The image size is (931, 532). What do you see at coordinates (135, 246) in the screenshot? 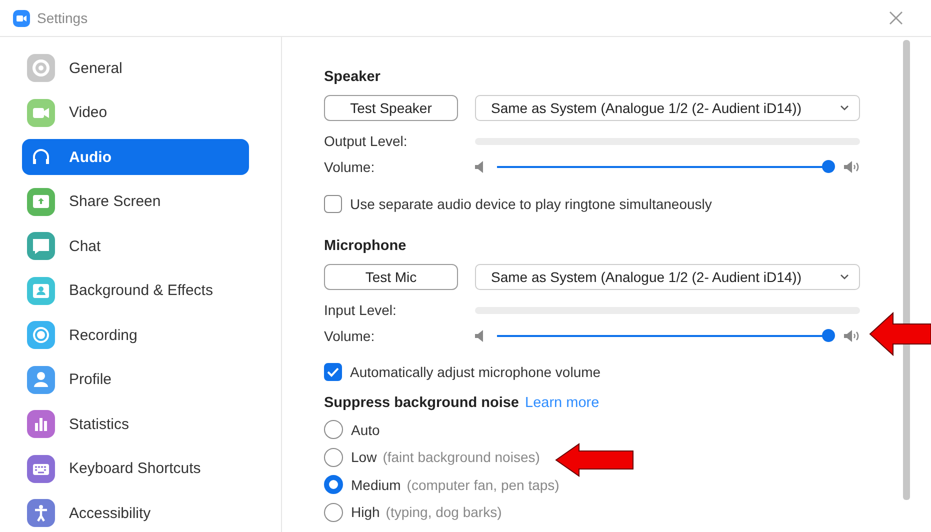
I see `sidebar-item: Chat` at bounding box center [135, 246].